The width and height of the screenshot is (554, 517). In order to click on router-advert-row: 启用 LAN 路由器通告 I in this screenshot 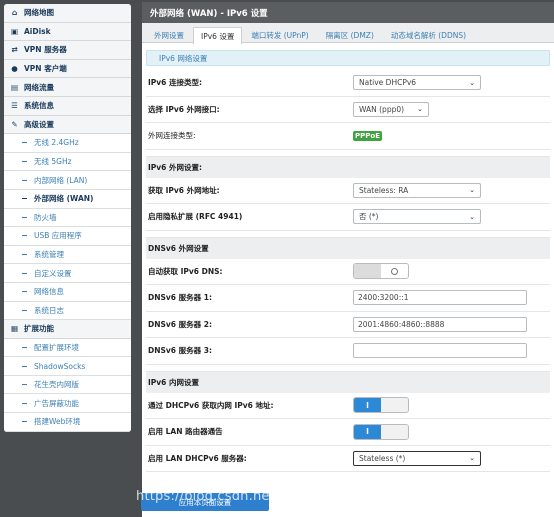, I will do `click(348, 432)`.